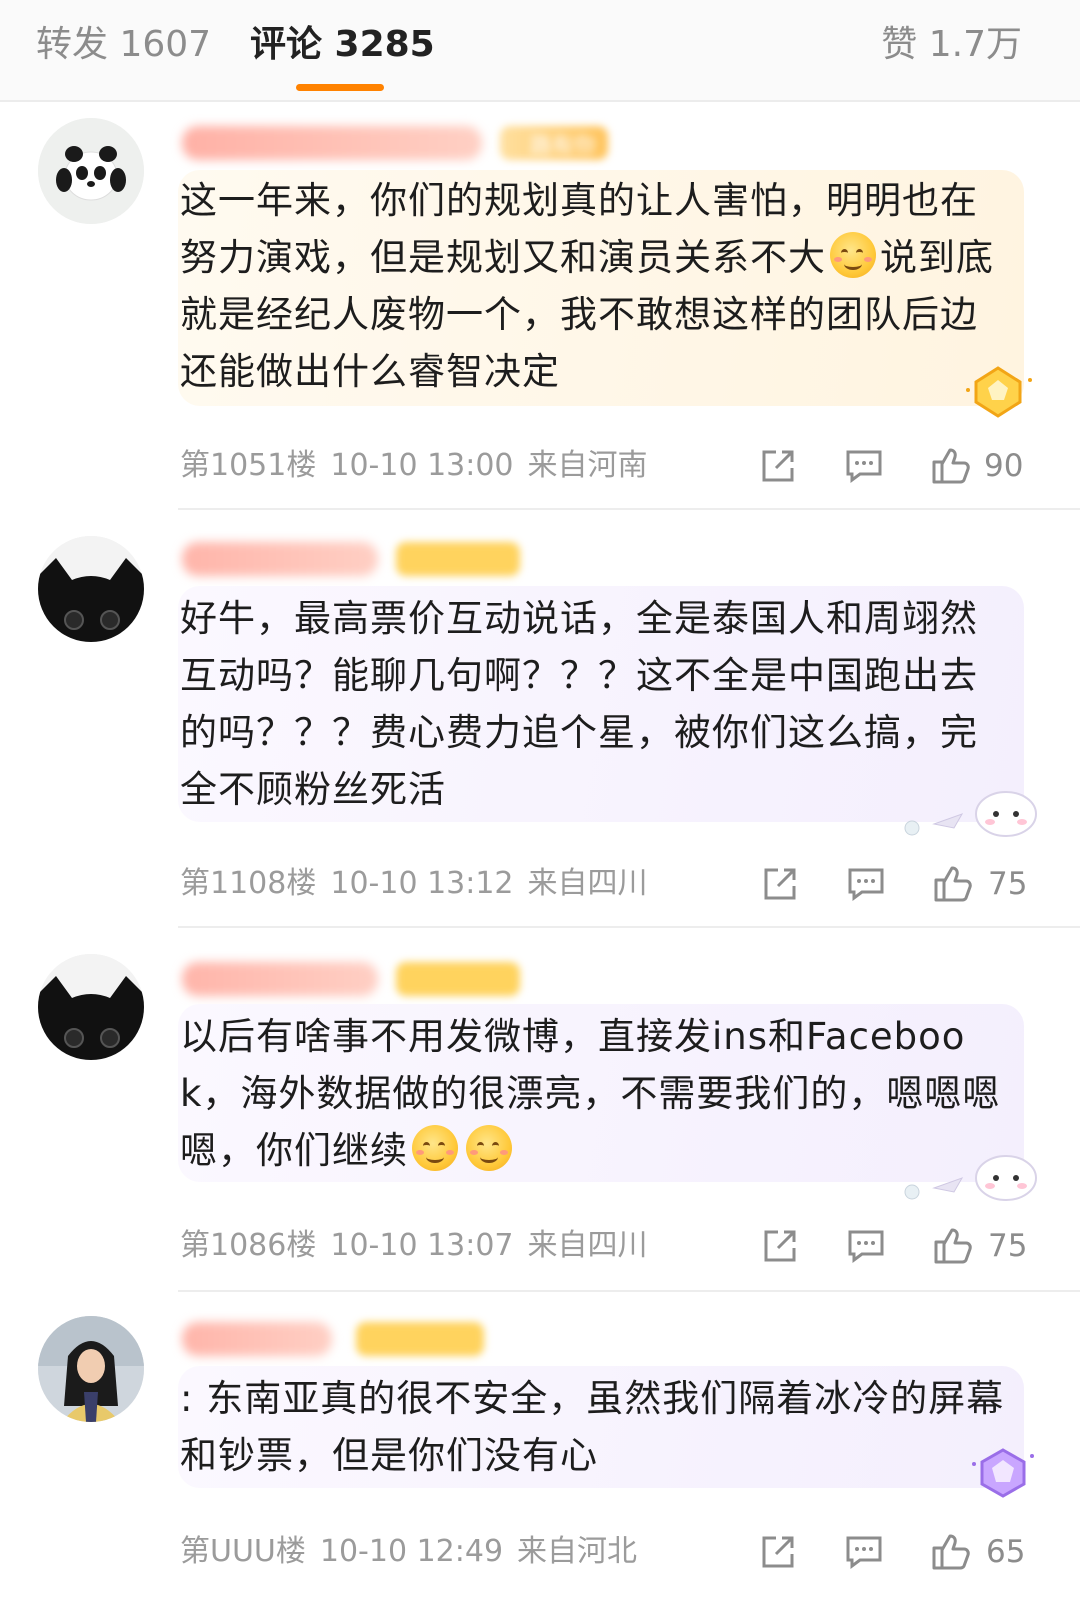  What do you see at coordinates (592, 1427) in the screenshot?
I see `comment-text: : 东南亚真的很不安全，虽然我们隔着冰冷的屏幕和钞票，但是你们没有心` at bounding box center [592, 1427].